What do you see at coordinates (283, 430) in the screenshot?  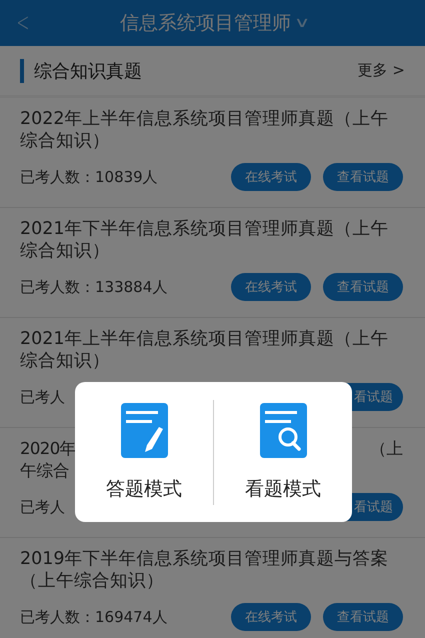 I see `search-note-icon` at bounding box center [283, 430].